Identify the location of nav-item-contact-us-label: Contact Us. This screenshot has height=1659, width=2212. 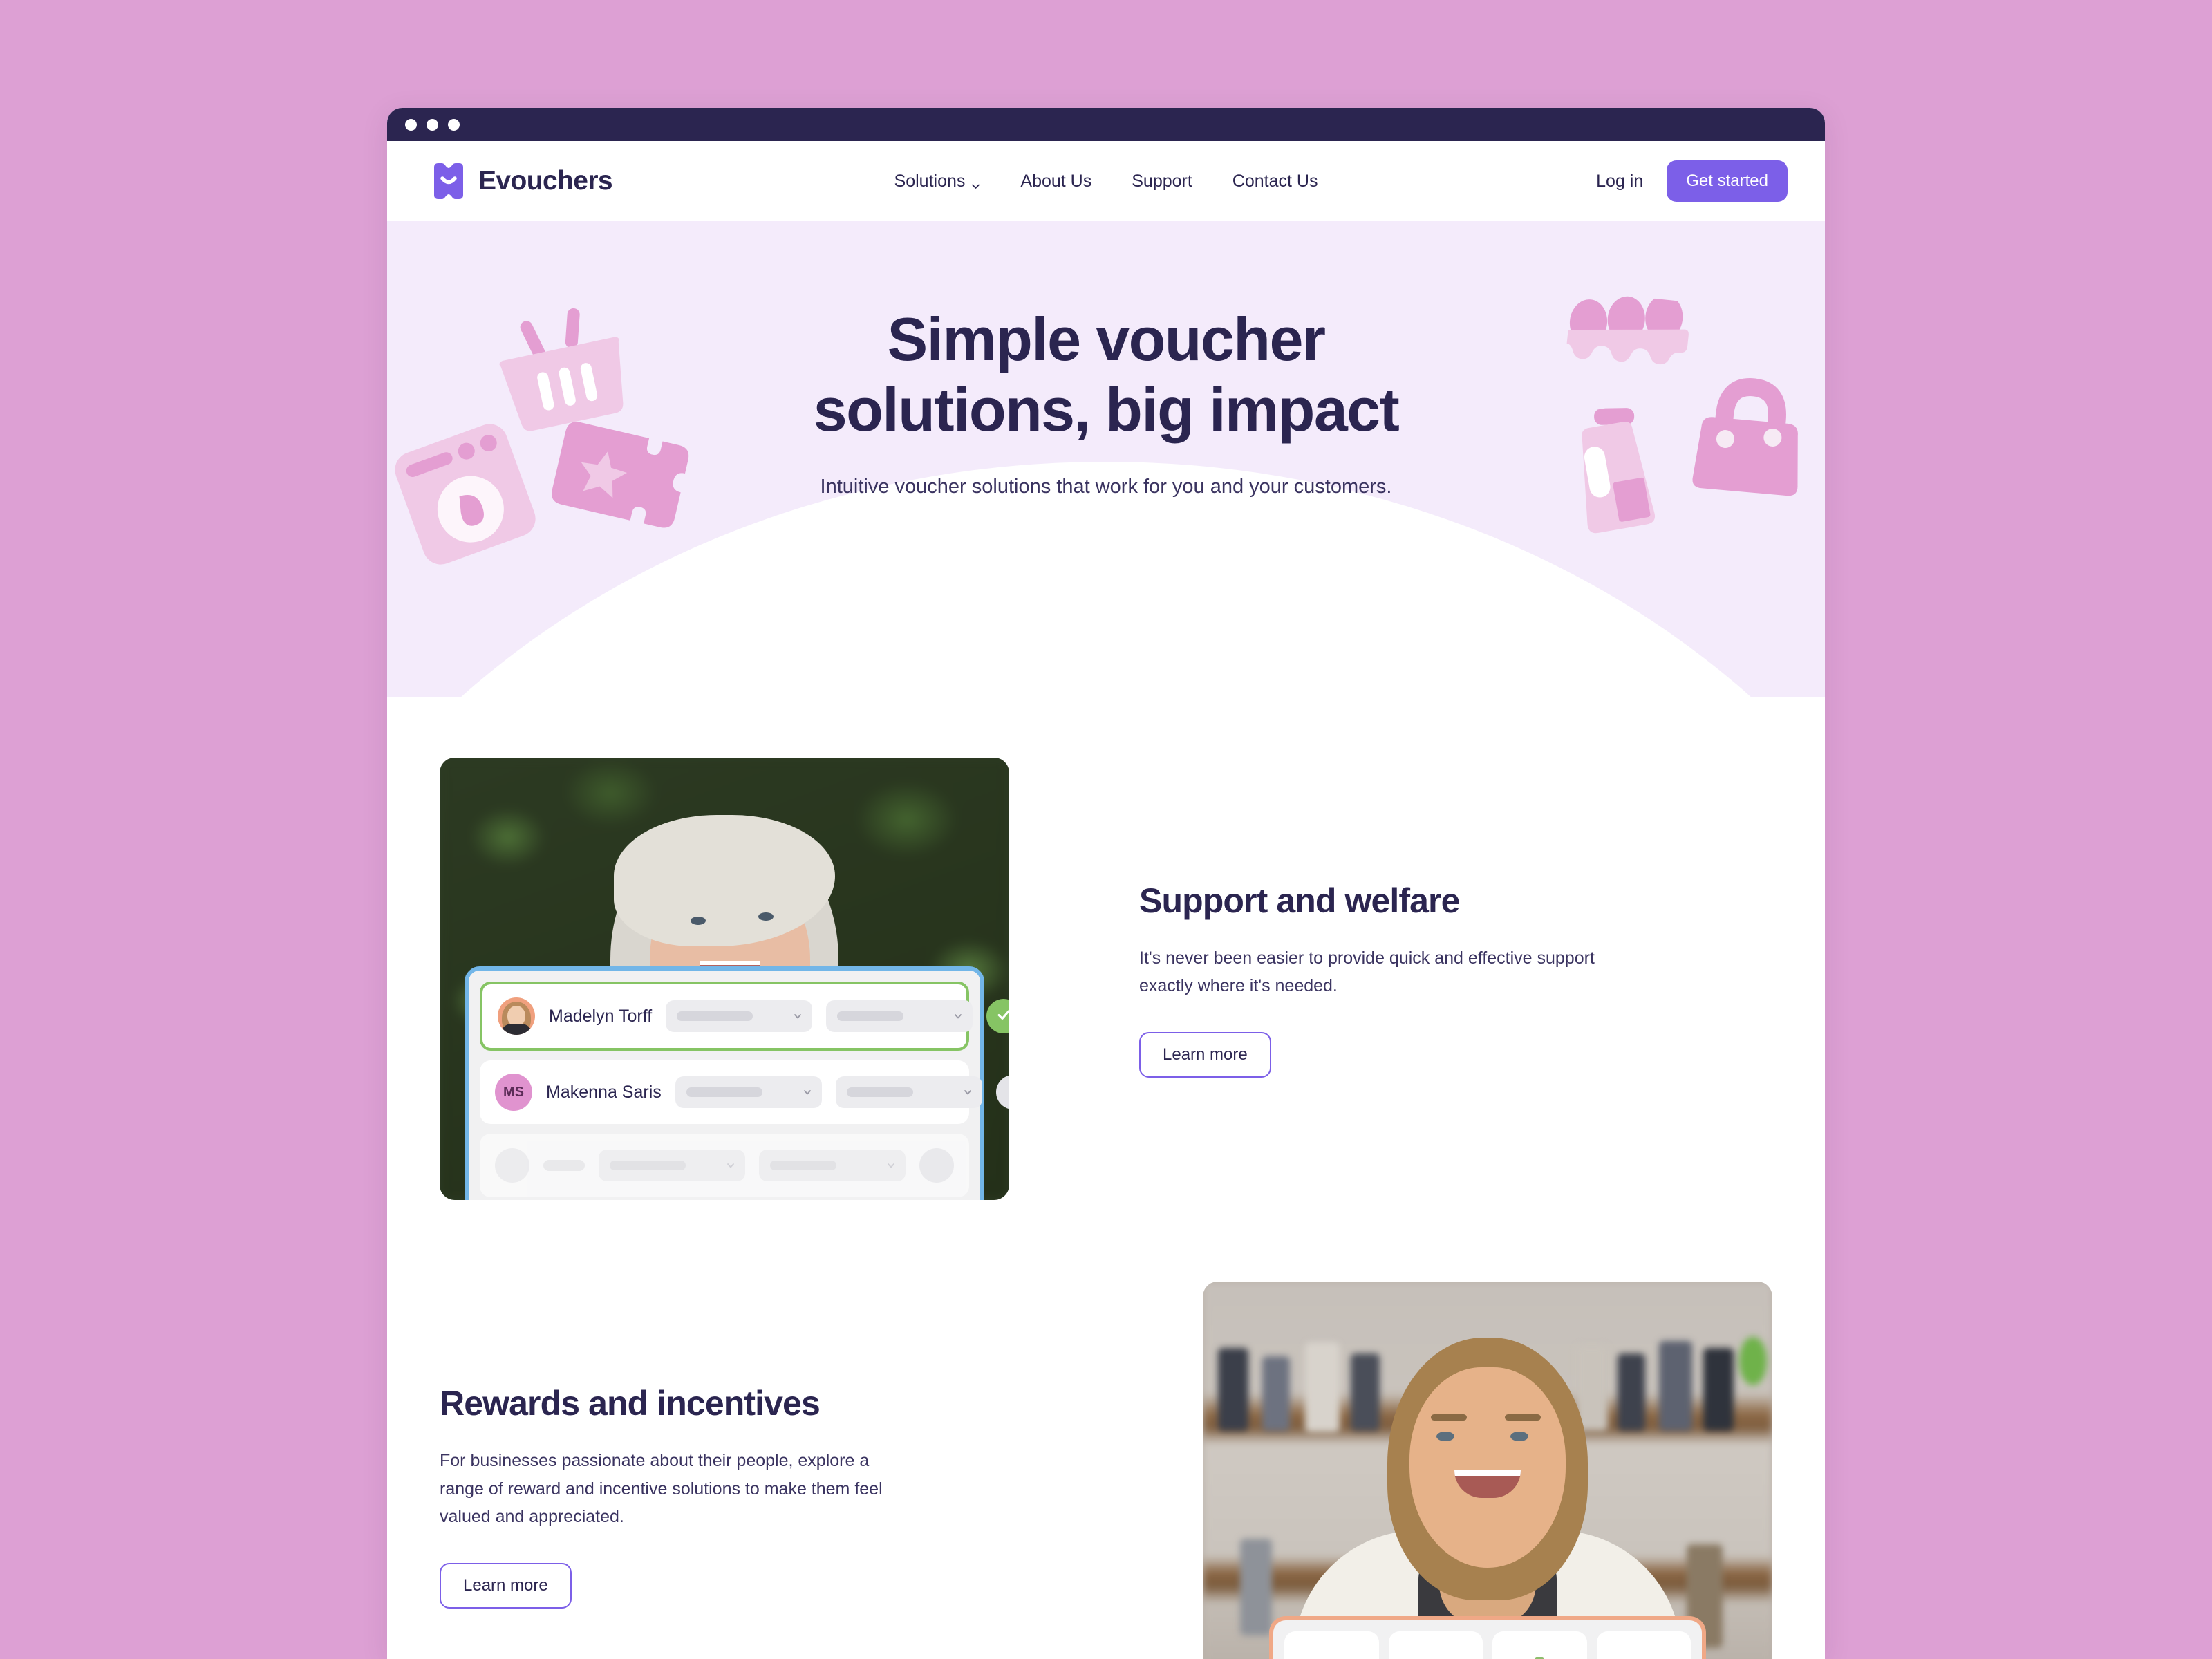
(1275, 181).